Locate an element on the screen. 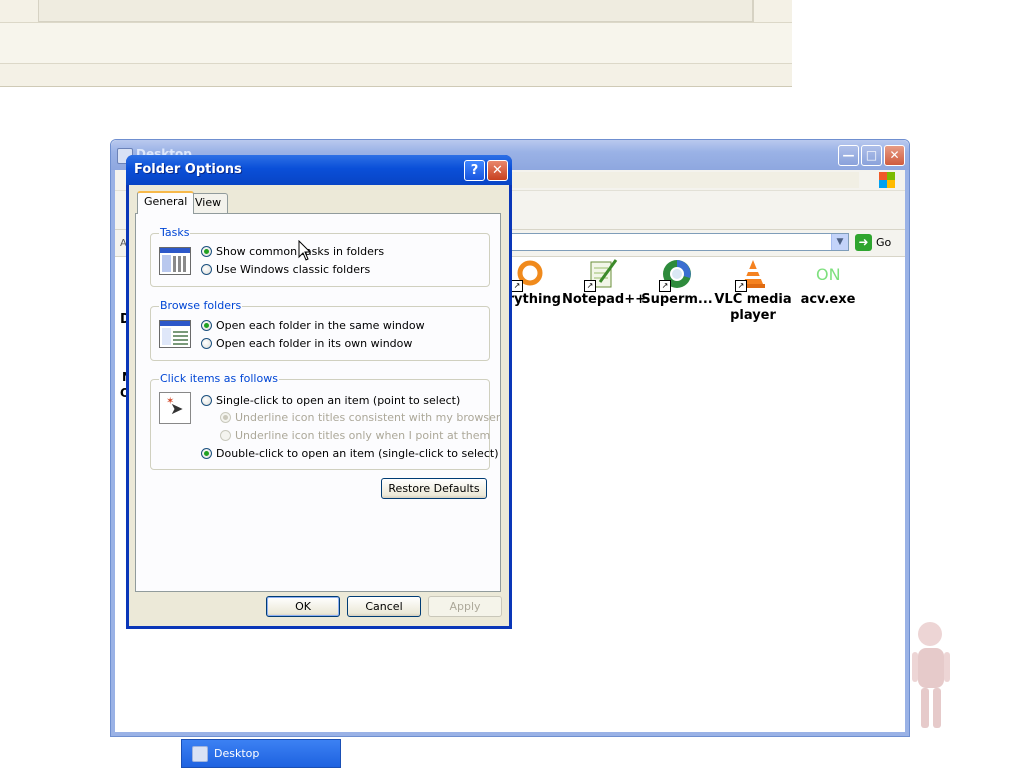  radio-label: Open each folder in the same window is located at coordinates (320, 325).